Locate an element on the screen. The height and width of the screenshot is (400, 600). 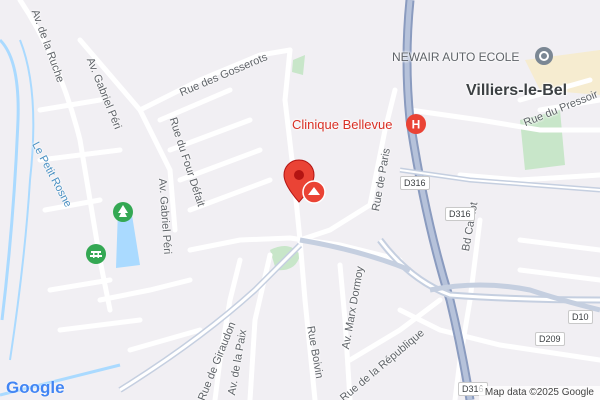
clinic-icon: H is located at coordinates (416, 124).